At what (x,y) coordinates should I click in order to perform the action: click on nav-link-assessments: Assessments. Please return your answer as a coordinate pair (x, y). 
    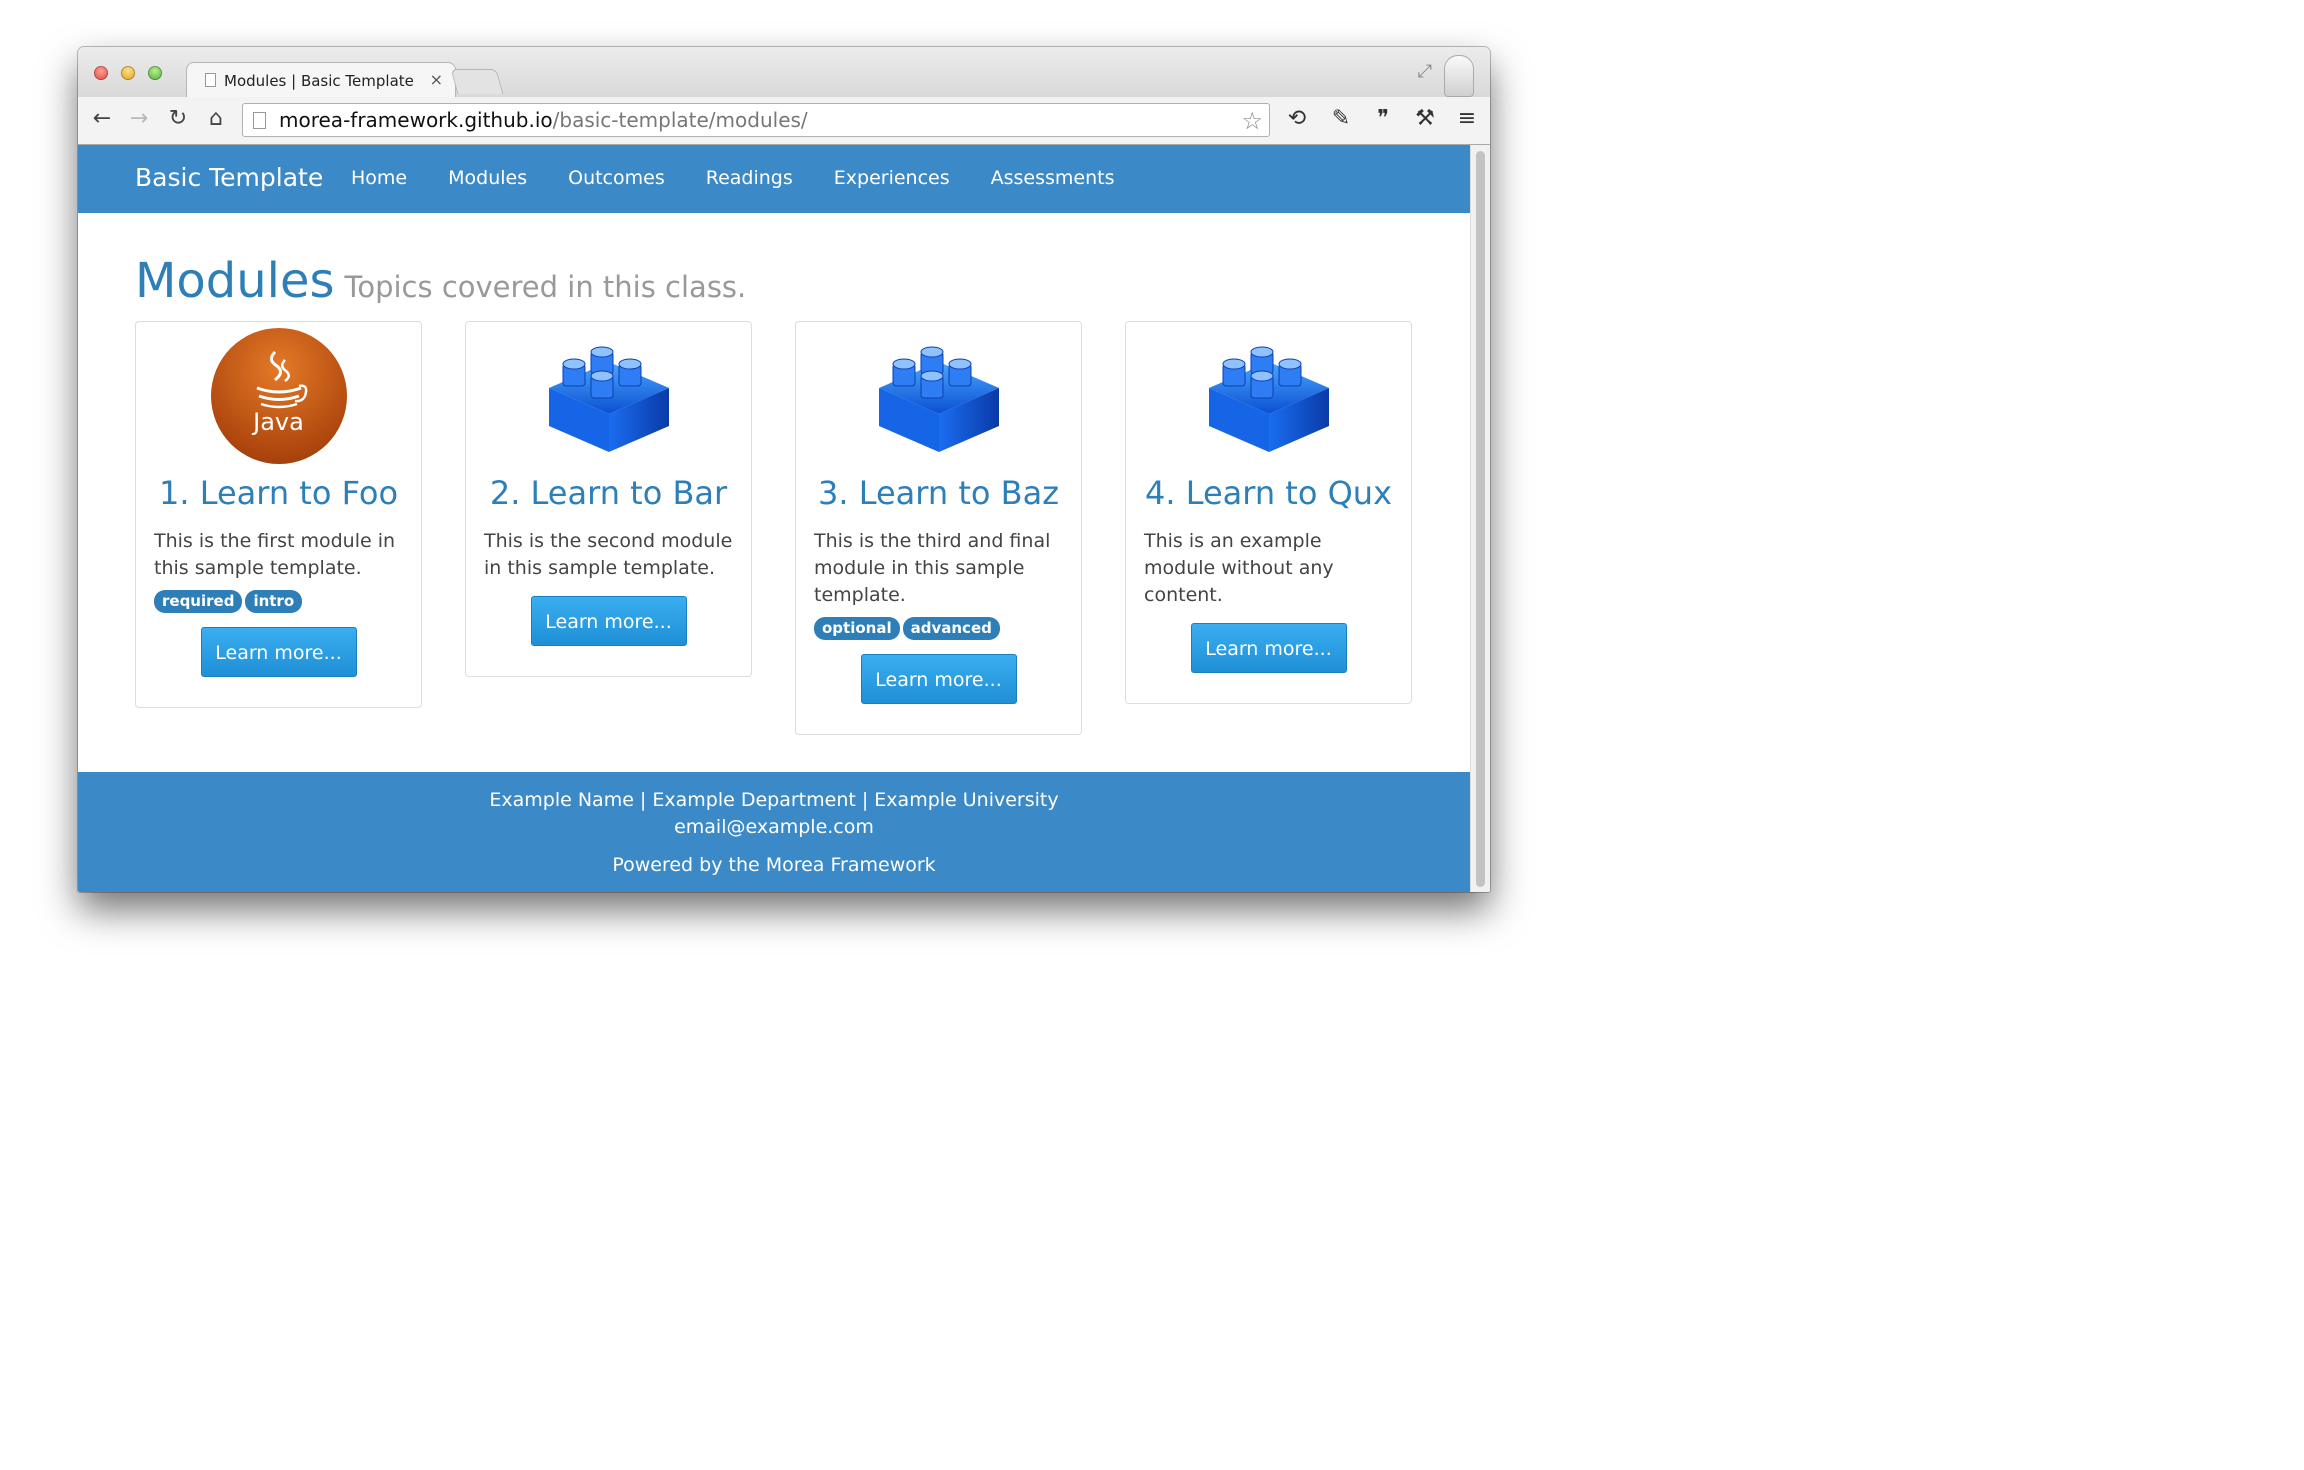
    Looking at the image, I should click on (1053, 178).